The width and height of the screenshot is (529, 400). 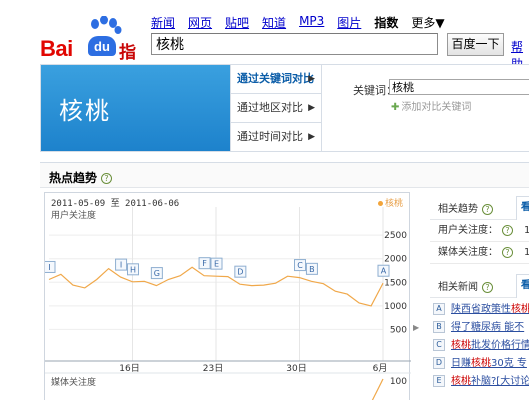 I want to click on news-item: D 日赚核桃30克 专, so click(x=479, y=364).